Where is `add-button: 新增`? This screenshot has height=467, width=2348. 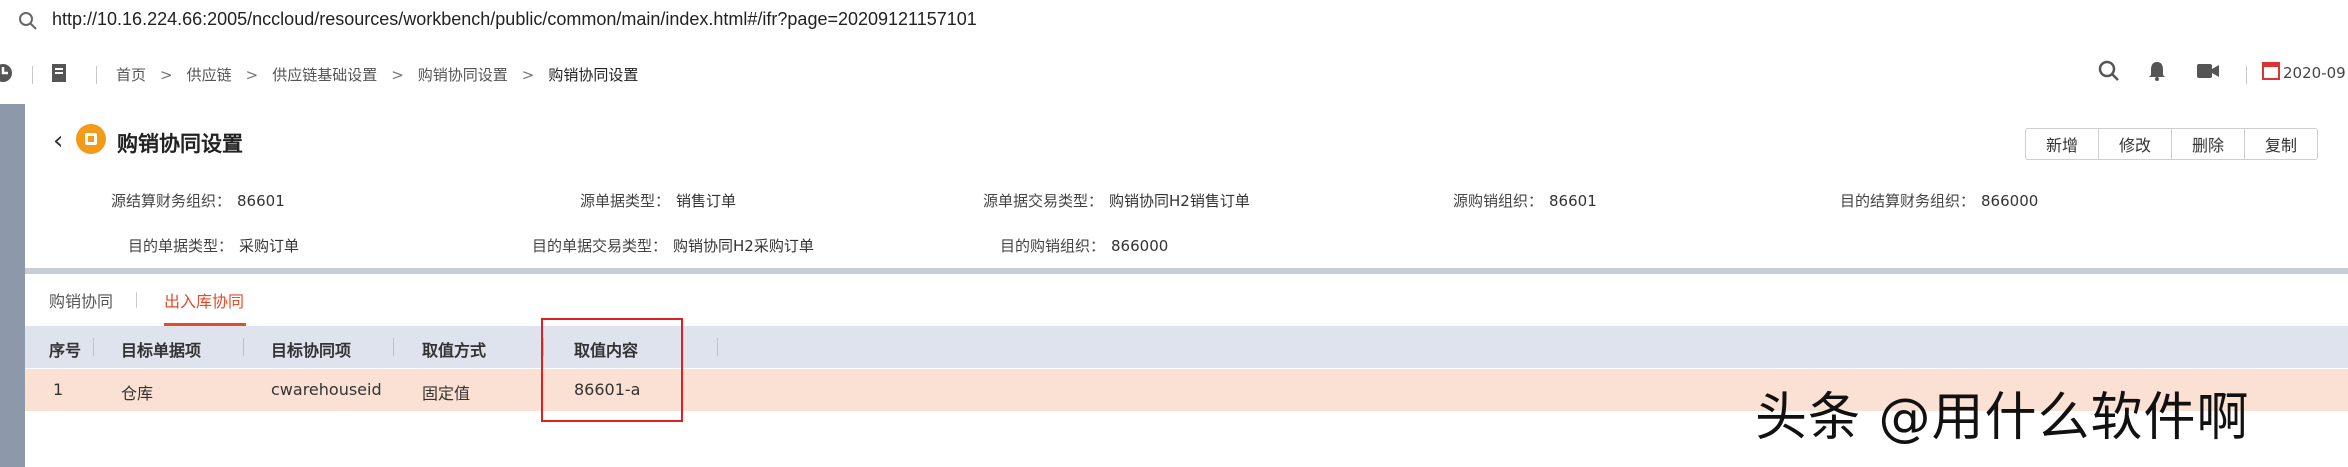 add-button: 新增 is located at coordinates (2062, 144).